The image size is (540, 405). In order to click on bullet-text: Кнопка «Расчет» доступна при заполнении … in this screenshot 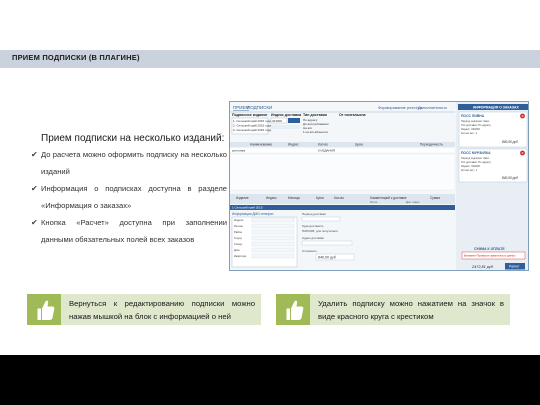, I will do `click(134, 231)`.